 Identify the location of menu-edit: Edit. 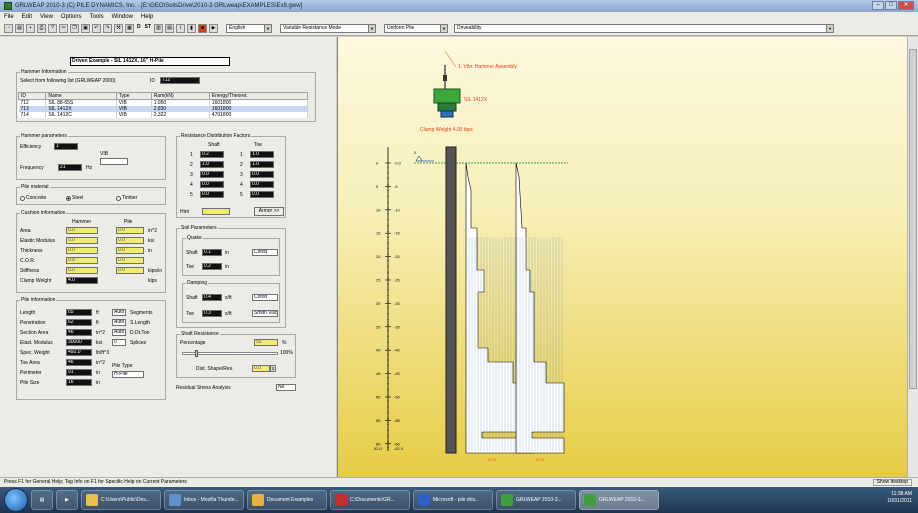
(27, 17).